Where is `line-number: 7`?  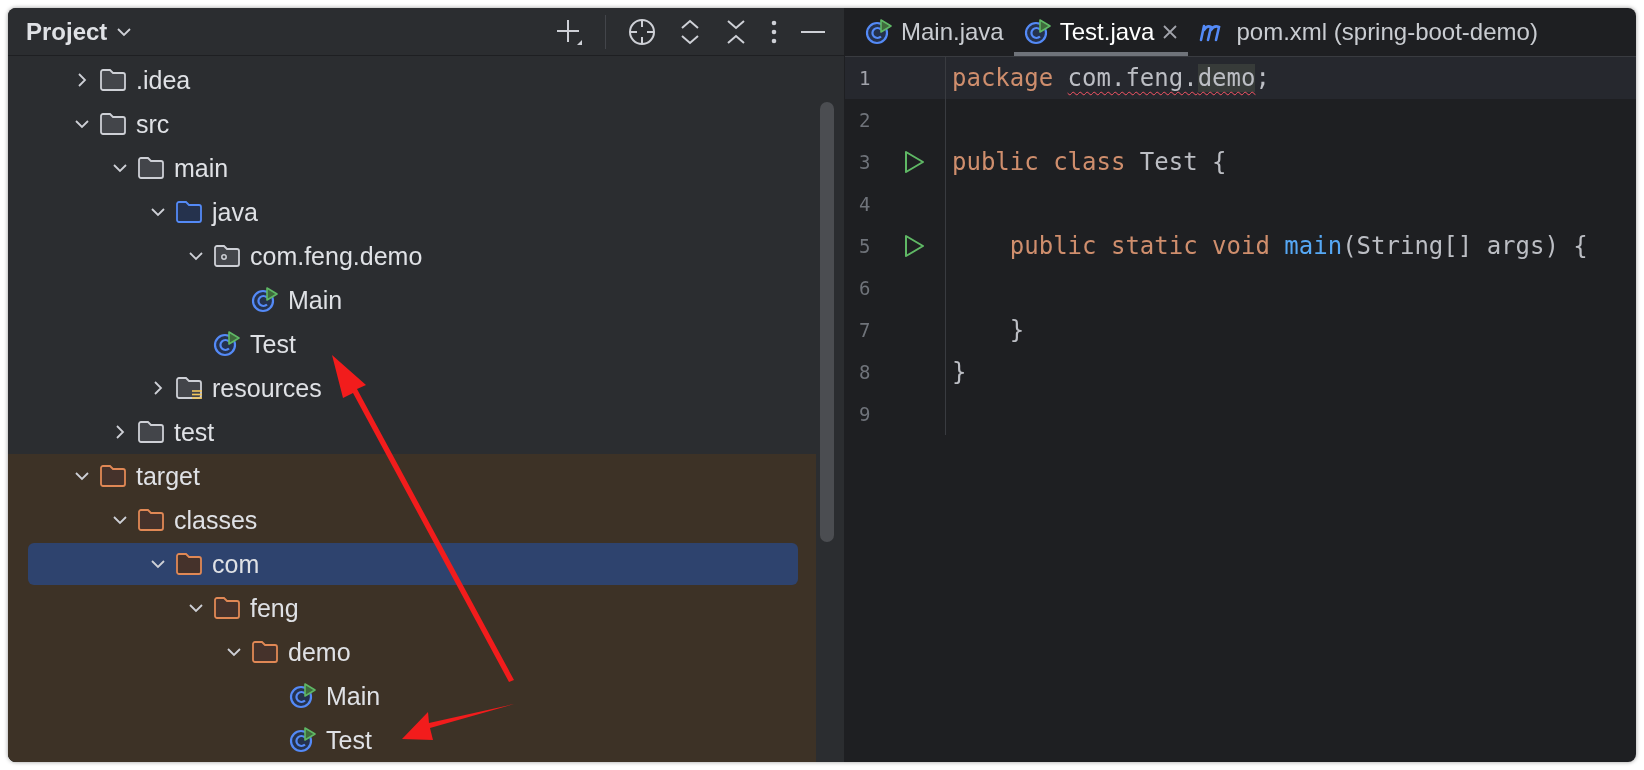
line-number: 7 is located at coordinates (865, 330).